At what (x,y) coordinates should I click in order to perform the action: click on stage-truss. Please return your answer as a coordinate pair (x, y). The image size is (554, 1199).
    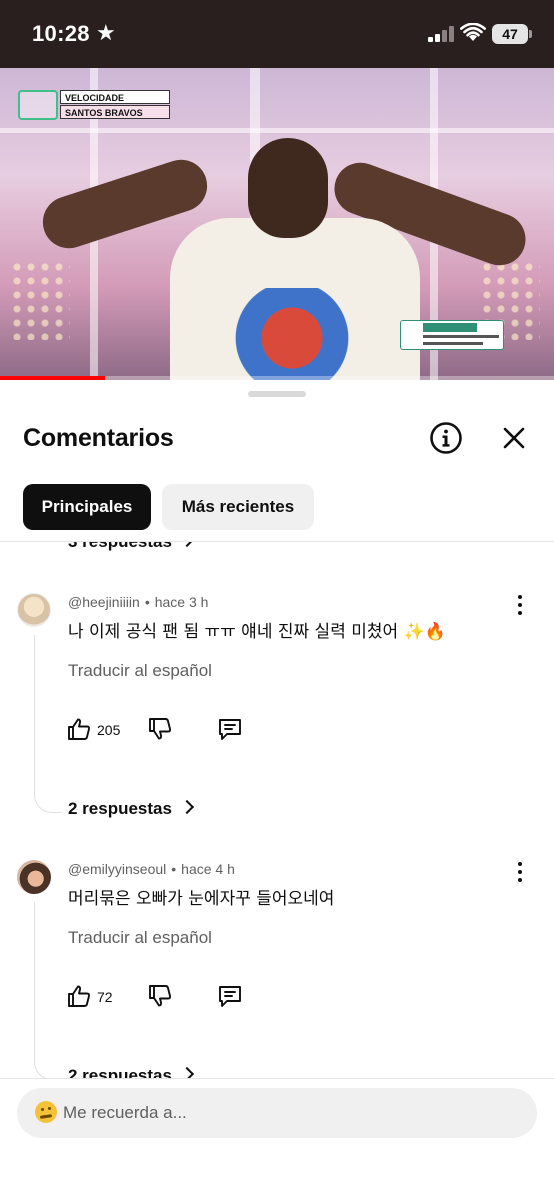
    Looking at the image, I should click on (277, 130).